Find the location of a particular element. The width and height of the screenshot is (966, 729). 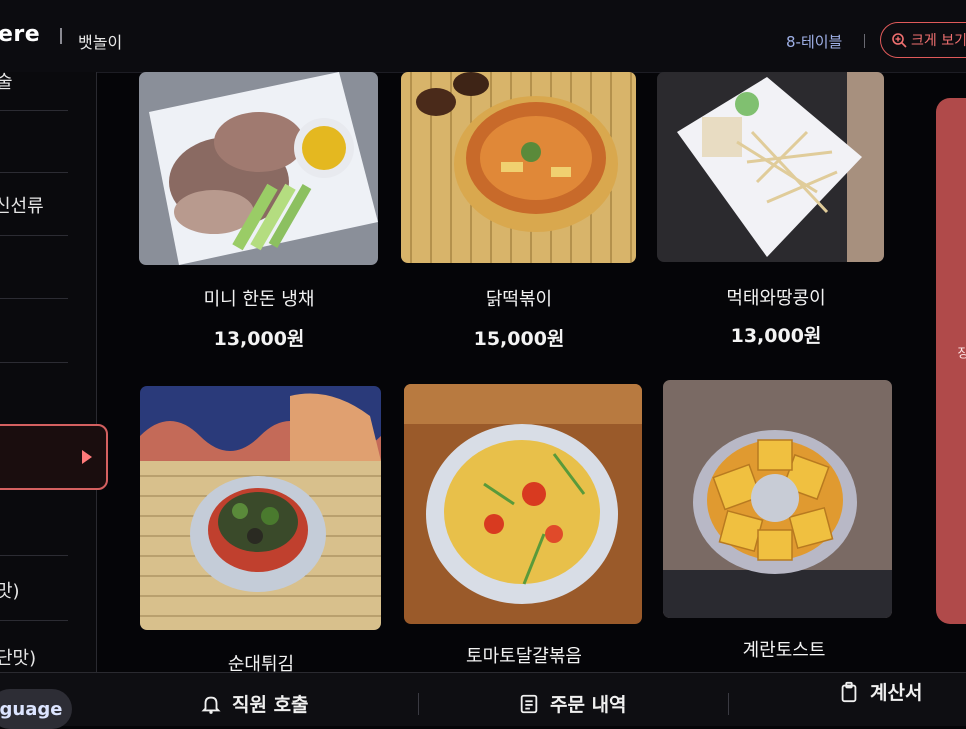

top-bar: ere 뱃놀이 8-테이블 크게 보기 is located at coordinates (483, 36).